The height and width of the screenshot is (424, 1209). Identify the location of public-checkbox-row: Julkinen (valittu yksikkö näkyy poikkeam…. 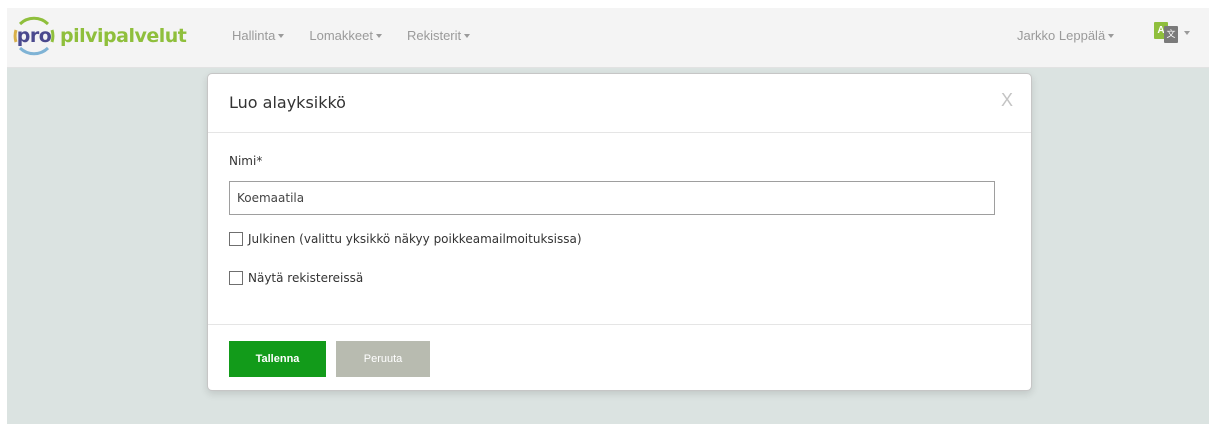
(405, 239).